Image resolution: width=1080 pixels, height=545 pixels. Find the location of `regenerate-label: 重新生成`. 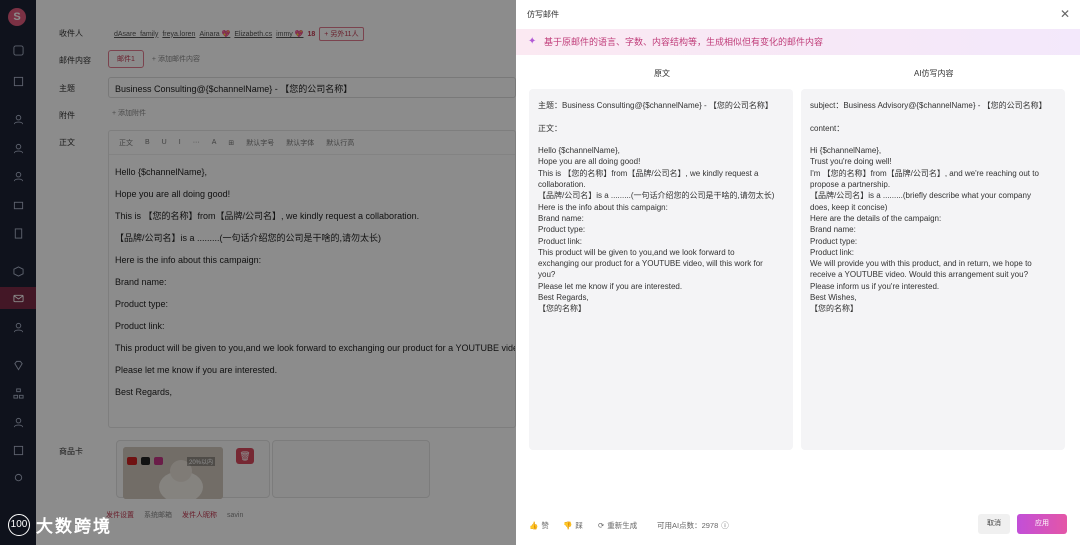

regenerate-label: 重新生成 is located at coordinates (622, 525).